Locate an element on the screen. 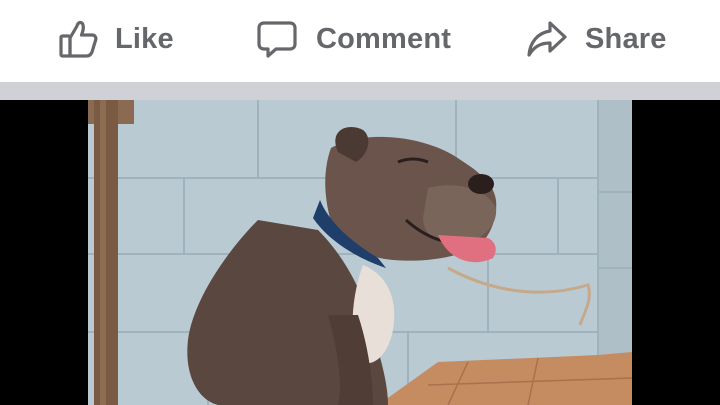 The image size is (720, 405). like-button: Like is located at coordinates (116, 39).